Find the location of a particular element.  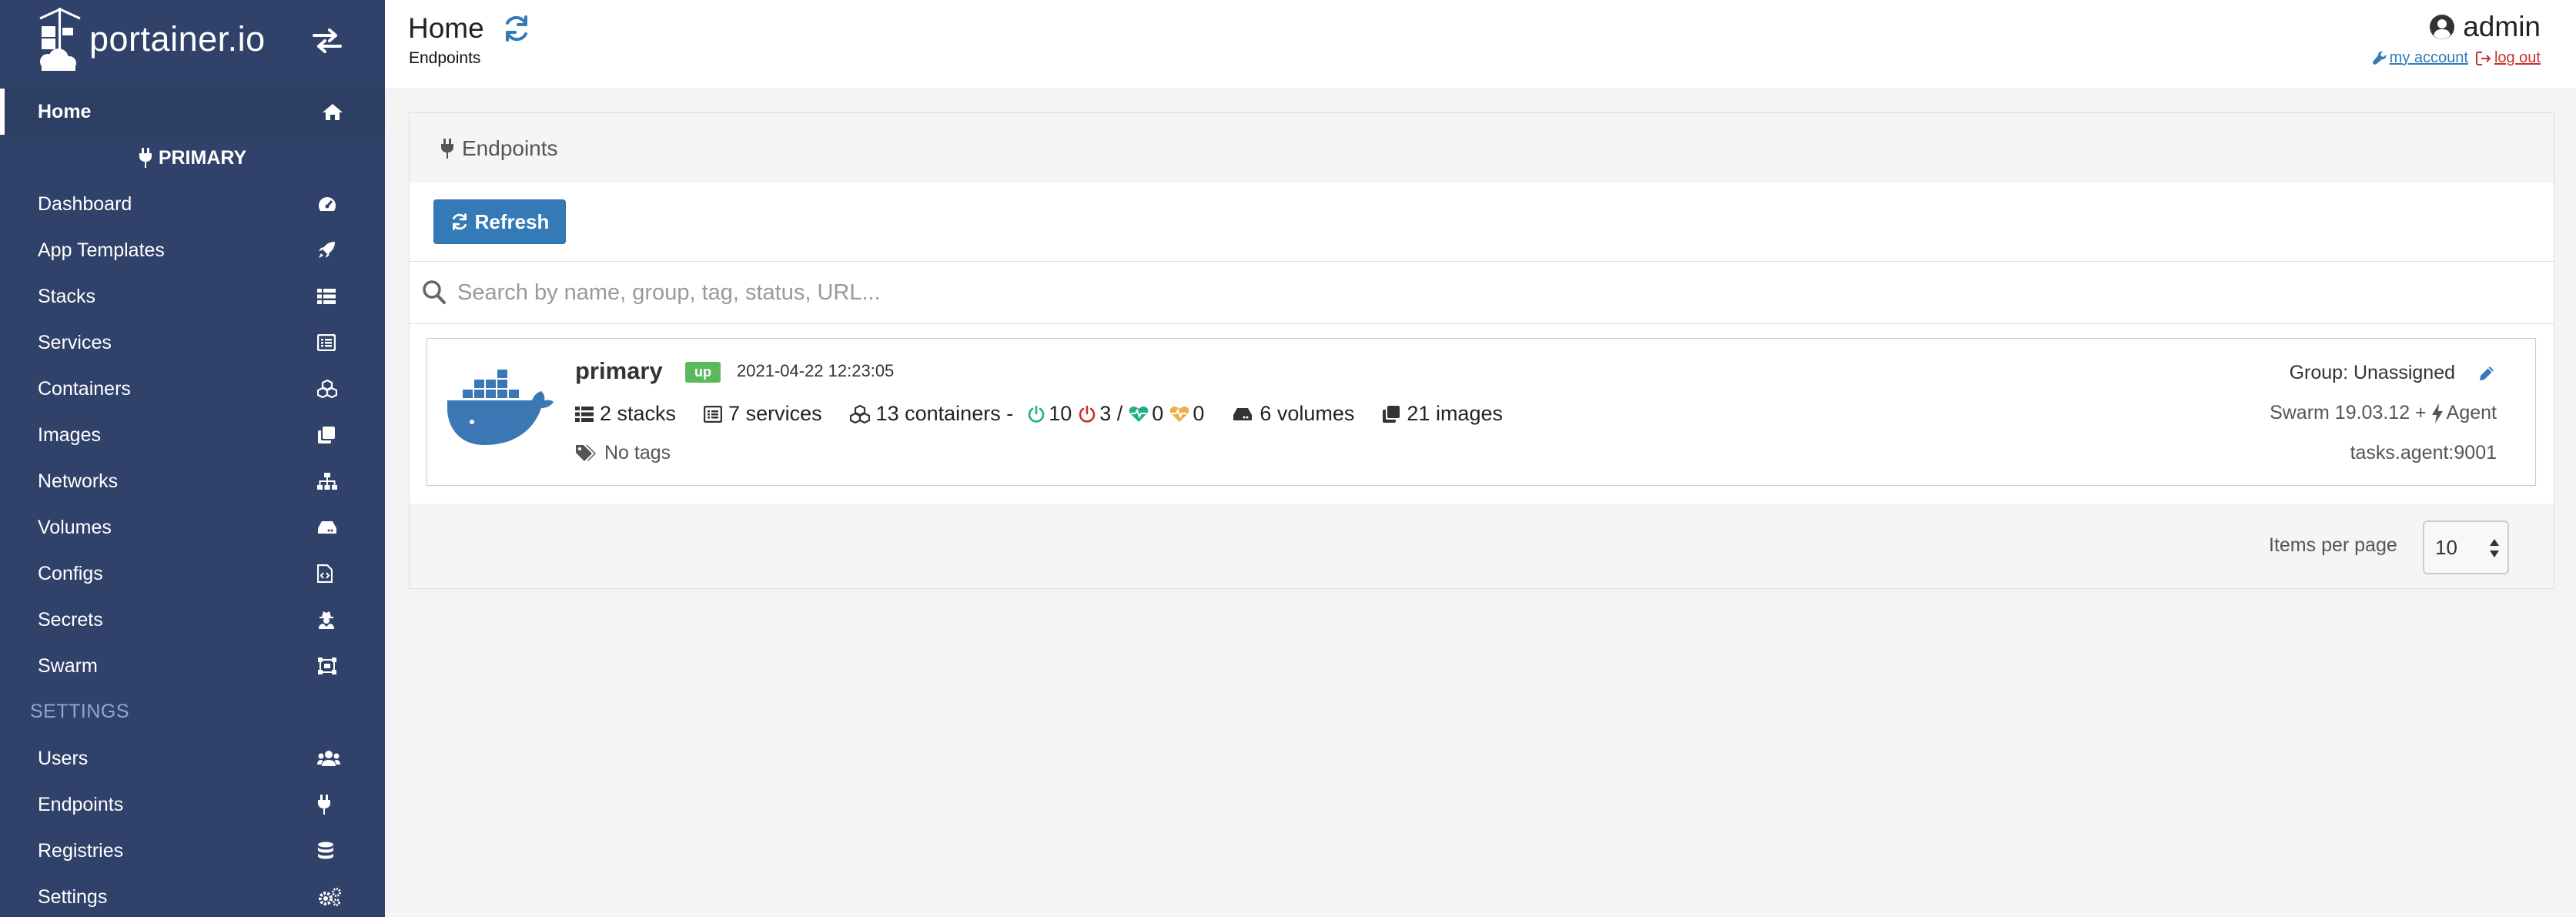

widget-title-text: Endpoints is located at coordinates (510, 148).